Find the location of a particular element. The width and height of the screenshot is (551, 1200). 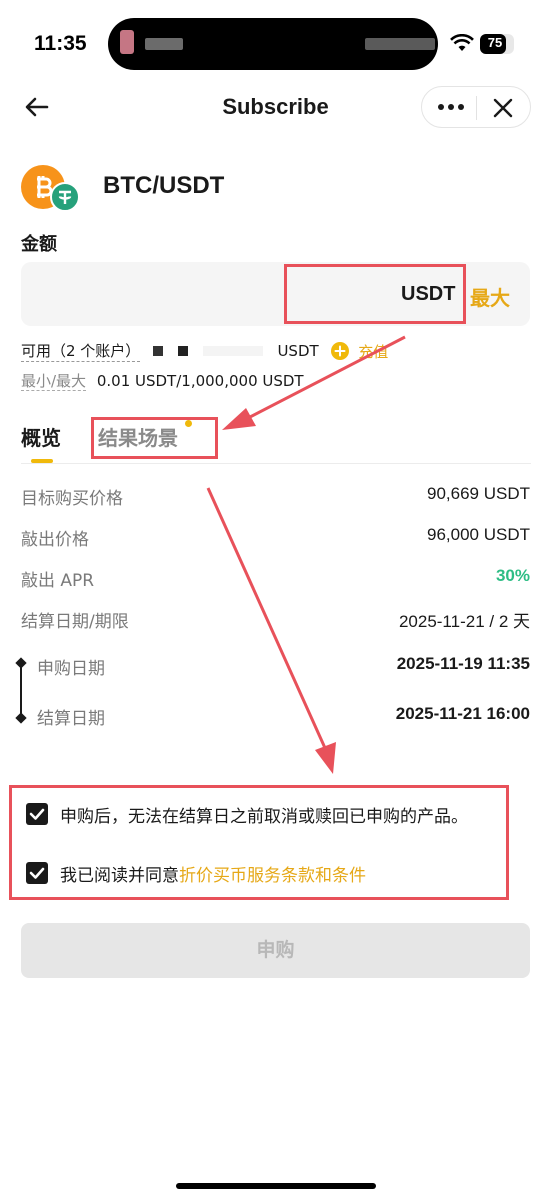

detail-value: 96,000 USDT is located at coordinates (478, 534).